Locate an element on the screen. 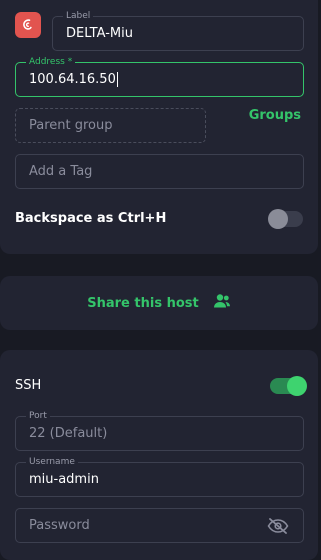 The image size is (321, 560). password-field: Password is located at coordinates (159, 525).